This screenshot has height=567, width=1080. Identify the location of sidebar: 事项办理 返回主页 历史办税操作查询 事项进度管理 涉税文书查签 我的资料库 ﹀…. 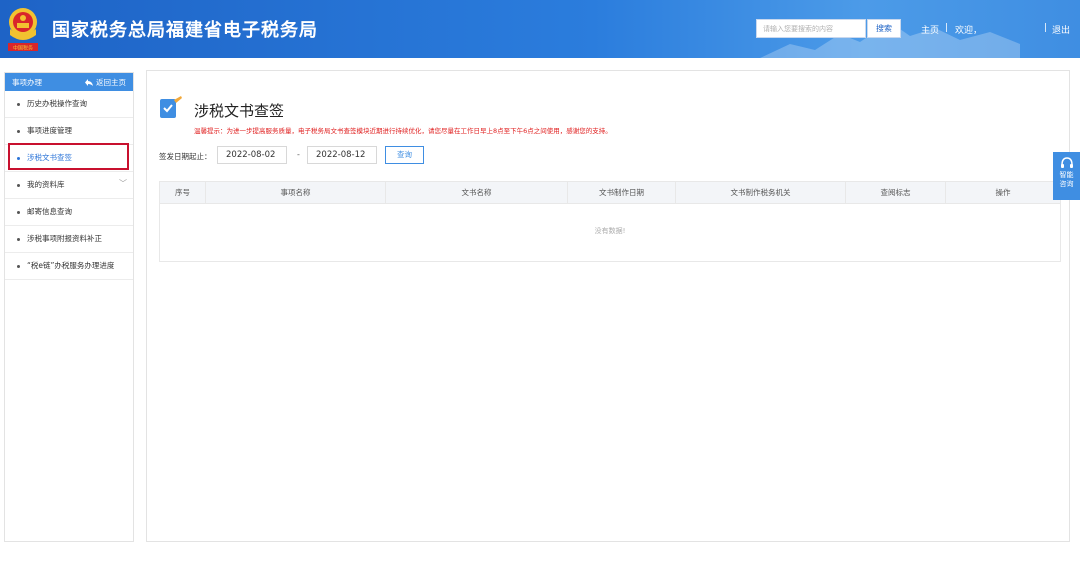
(69, 307).